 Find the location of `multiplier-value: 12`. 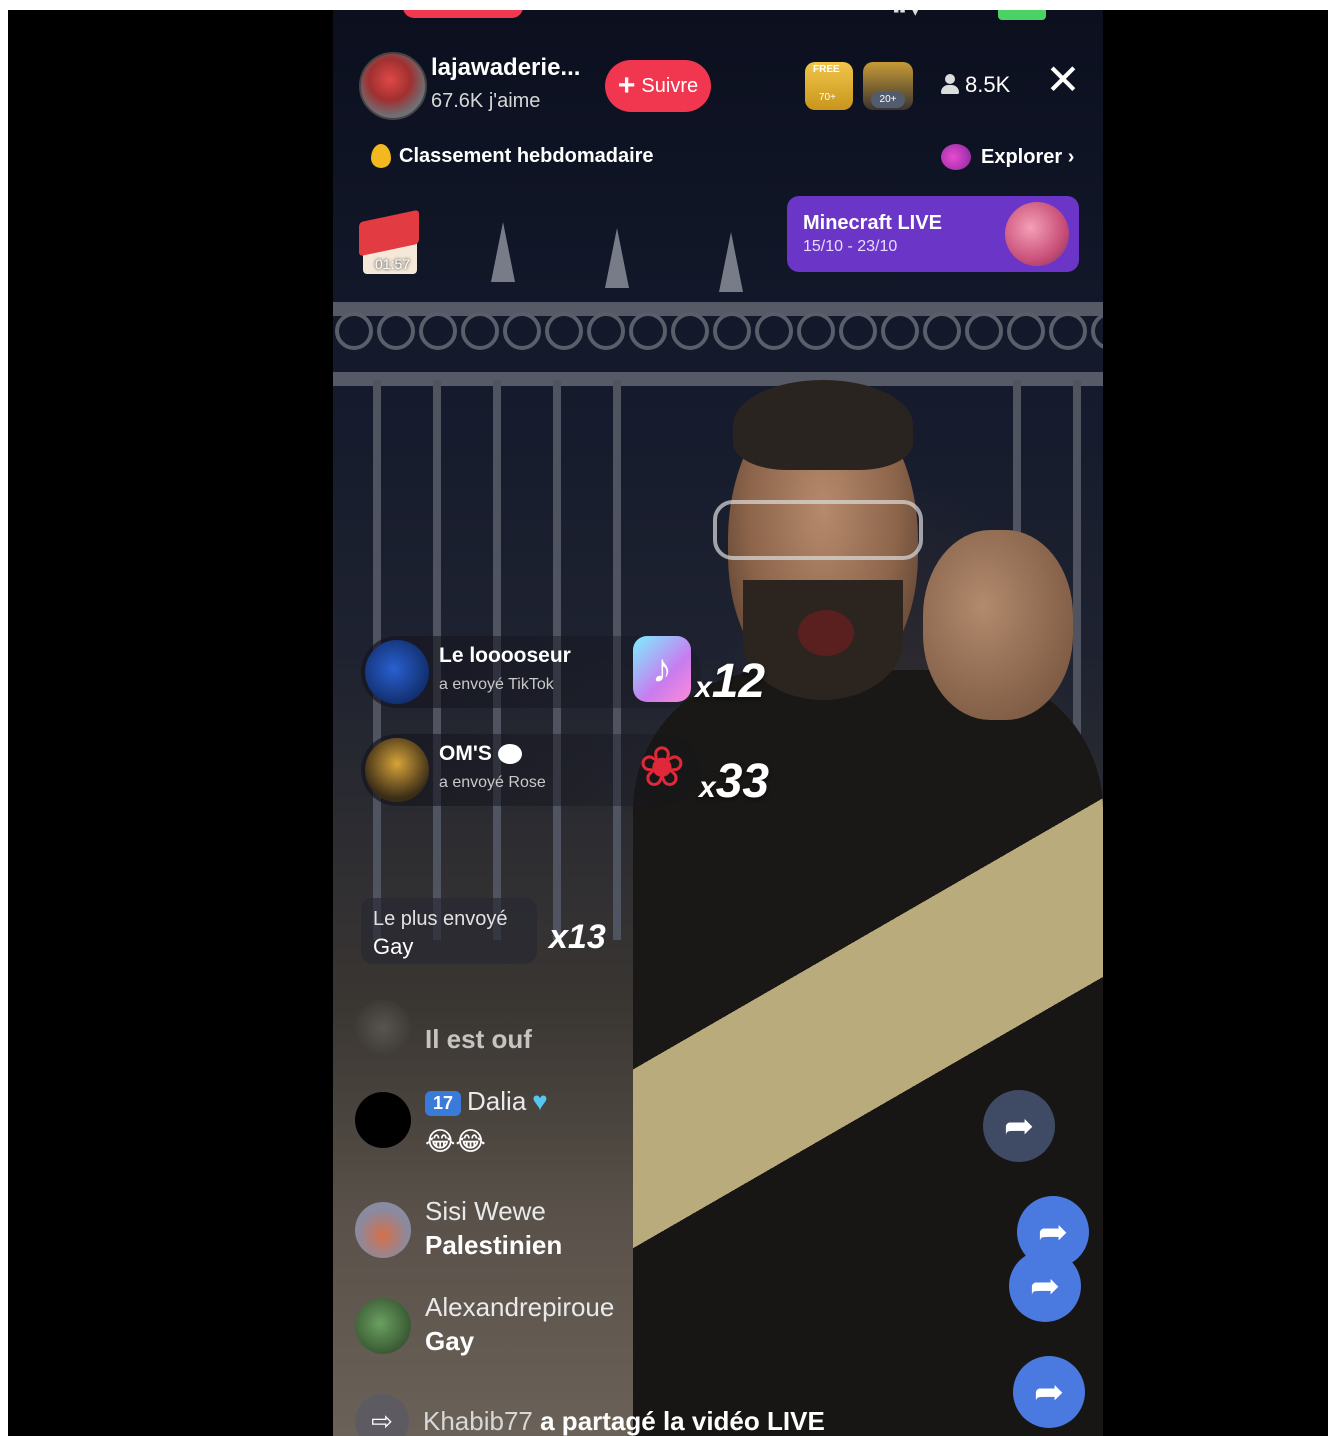

multiplier-value: 12 is located at coordinates (738, 681).